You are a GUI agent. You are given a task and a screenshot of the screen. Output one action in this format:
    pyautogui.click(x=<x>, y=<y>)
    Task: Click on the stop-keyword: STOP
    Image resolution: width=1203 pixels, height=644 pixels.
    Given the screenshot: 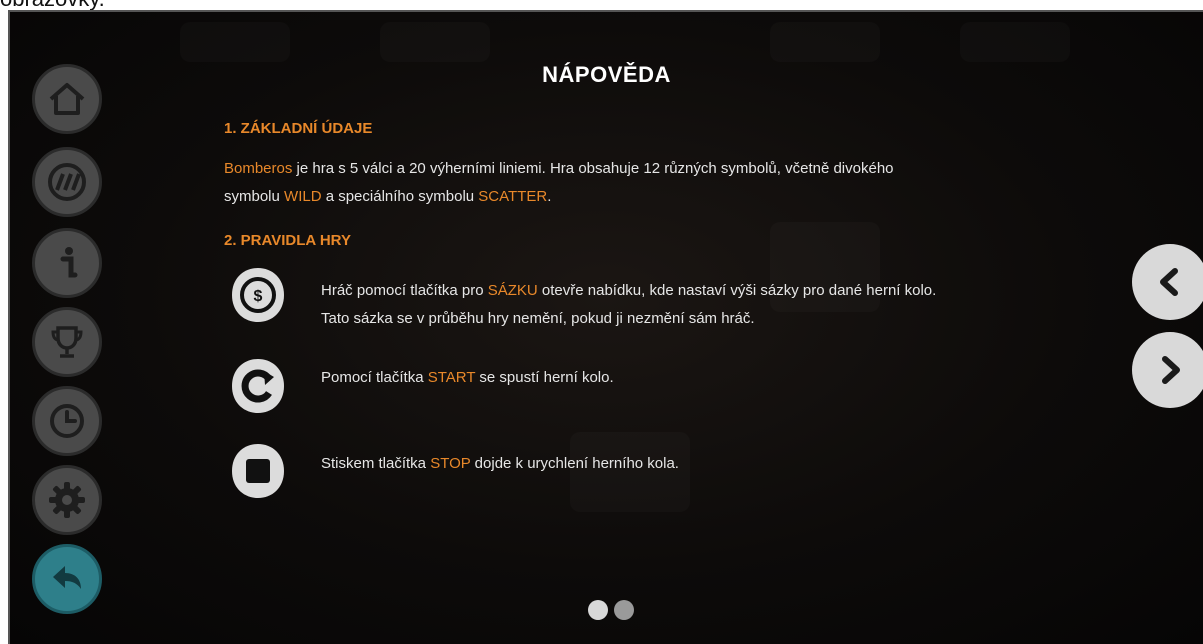 What is the action you would take?
    pyautogui.click(x=450, y=463)
    